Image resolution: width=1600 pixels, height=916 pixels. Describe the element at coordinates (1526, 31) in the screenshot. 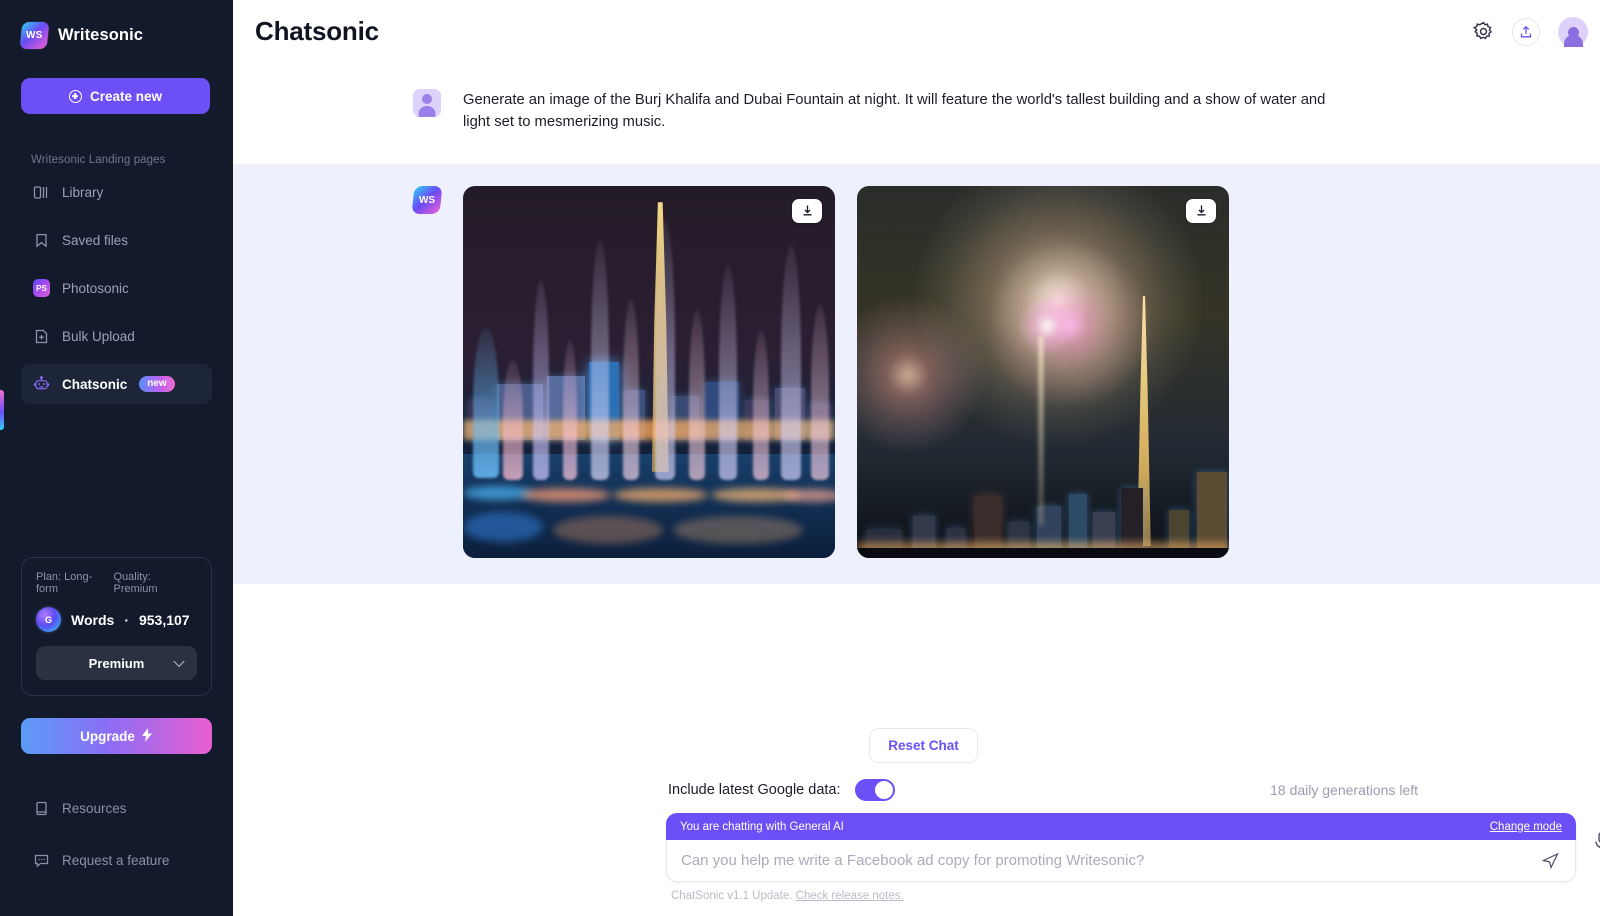

I see `share-upload-icon` at that location.